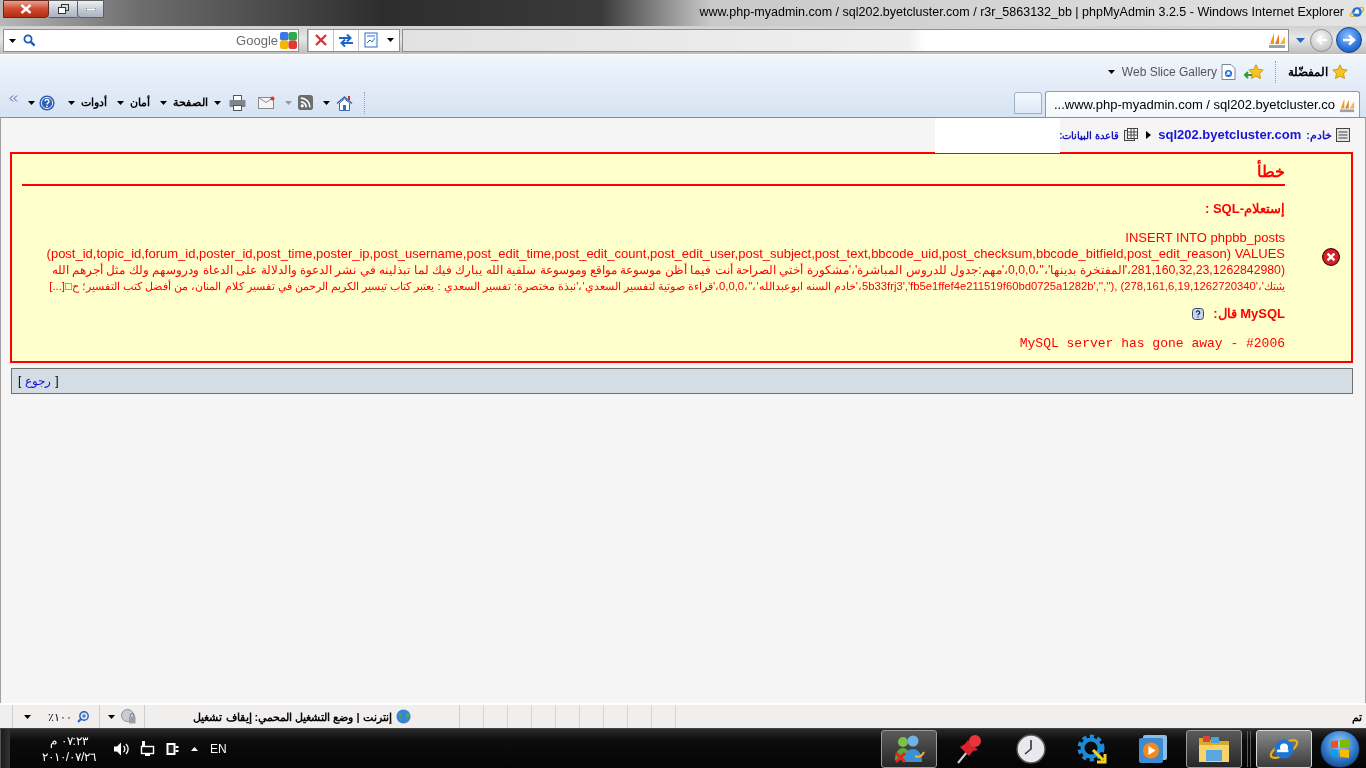 The width and height of the screenshot is (1366, 768). What do you see at coordinates (1340, 71) in the screenshot?
I see `star-icon` at bounding box center [1340, 71].